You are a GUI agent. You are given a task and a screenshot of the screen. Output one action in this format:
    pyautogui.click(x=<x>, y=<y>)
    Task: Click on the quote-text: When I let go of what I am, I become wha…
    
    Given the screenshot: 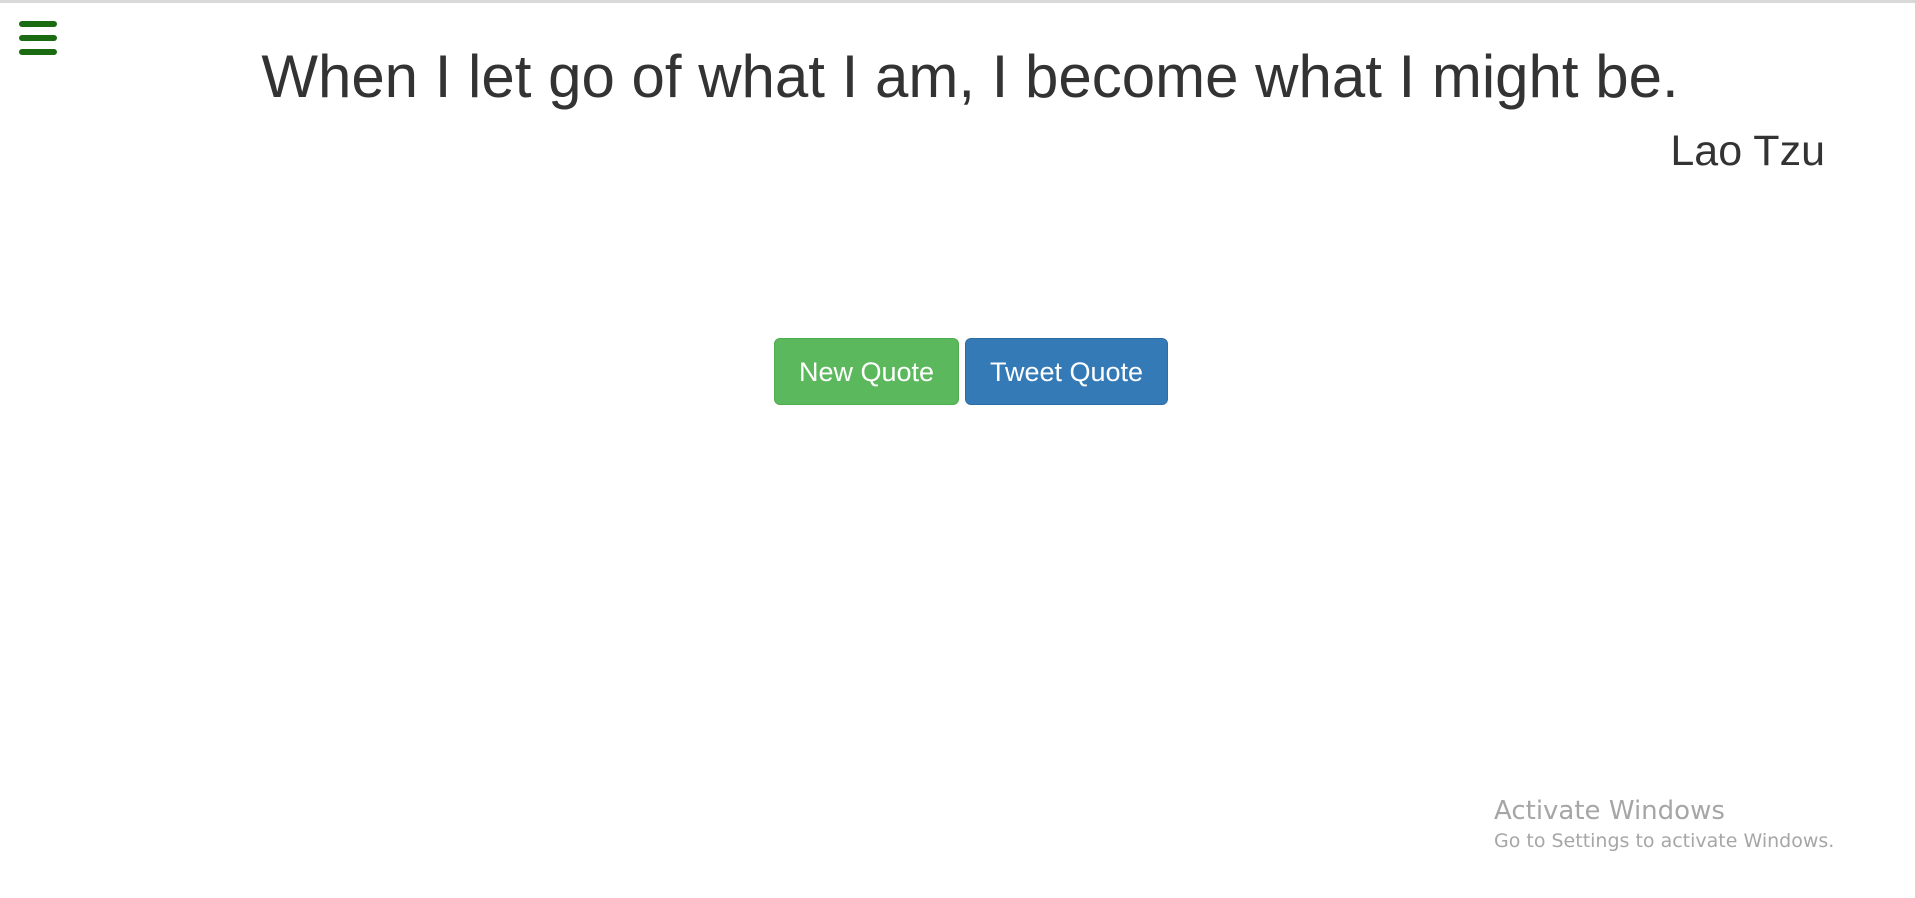 What is the action you would take?
    pyautogui.click(x=970, y=76)
    